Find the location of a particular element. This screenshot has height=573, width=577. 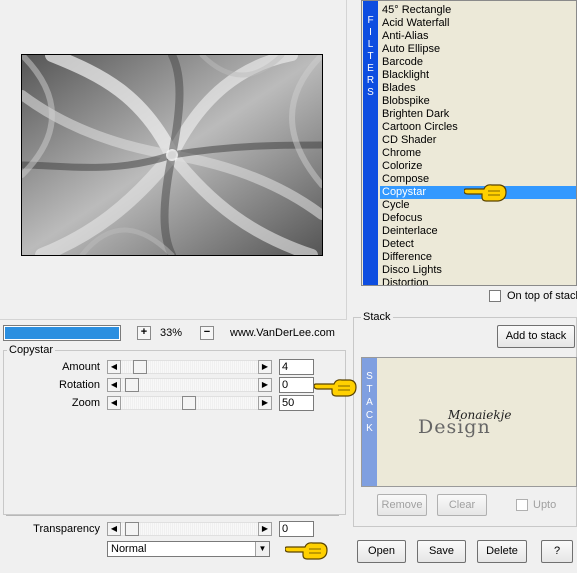

amount-increase-arrow: ▶ is located at coordinates (265, 367).